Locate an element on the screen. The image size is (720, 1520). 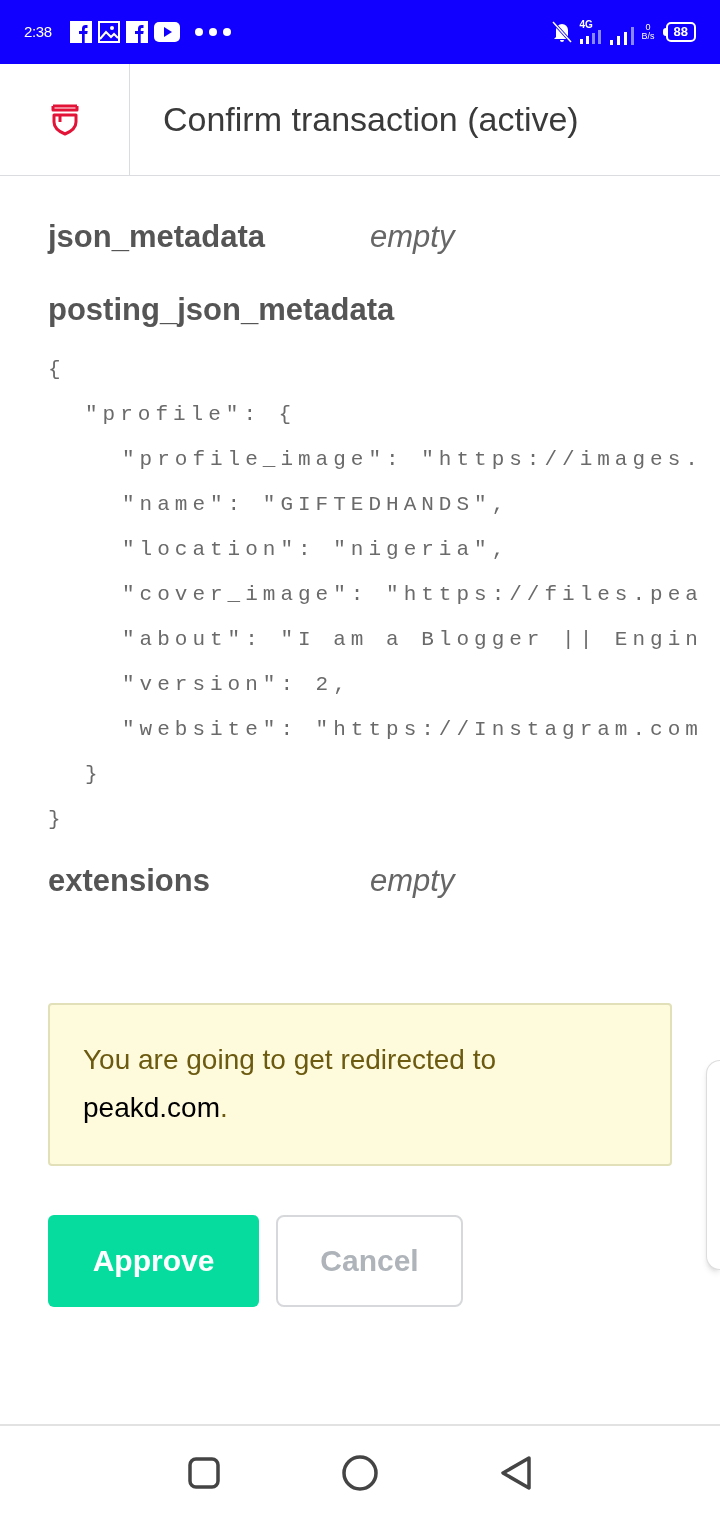
shield-logo-icon is located at coordinates (64, 119).